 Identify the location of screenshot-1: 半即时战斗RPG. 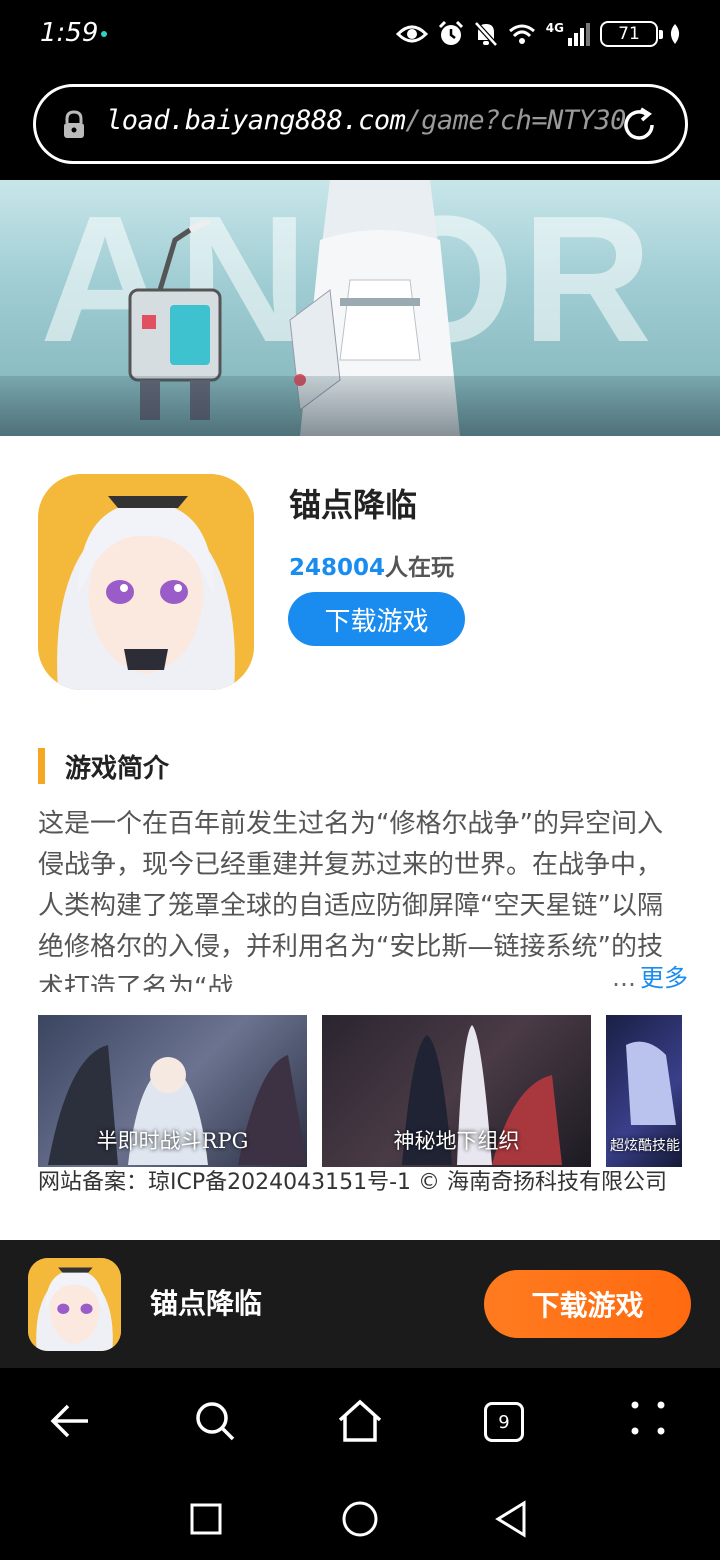
(172, 1091).